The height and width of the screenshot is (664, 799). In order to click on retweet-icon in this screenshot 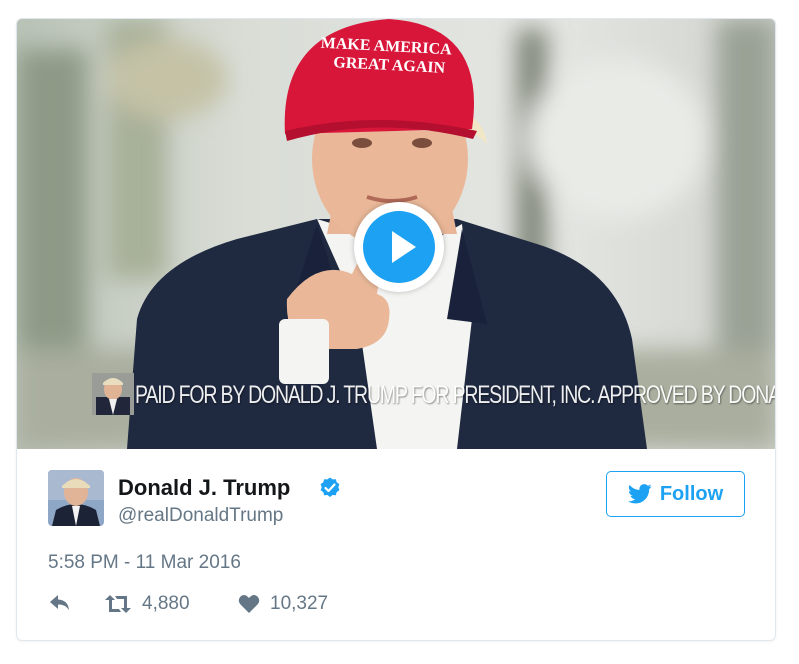, I will do `click(118, 604)`.